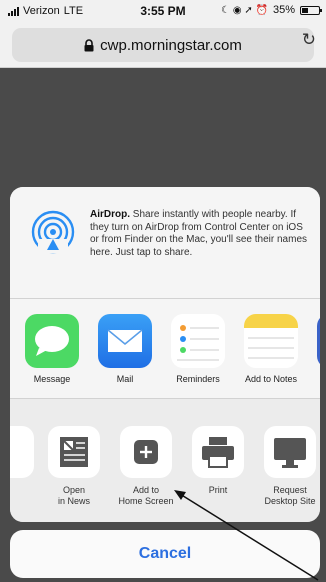  I want to click on battery-fill, so click(305, 10).